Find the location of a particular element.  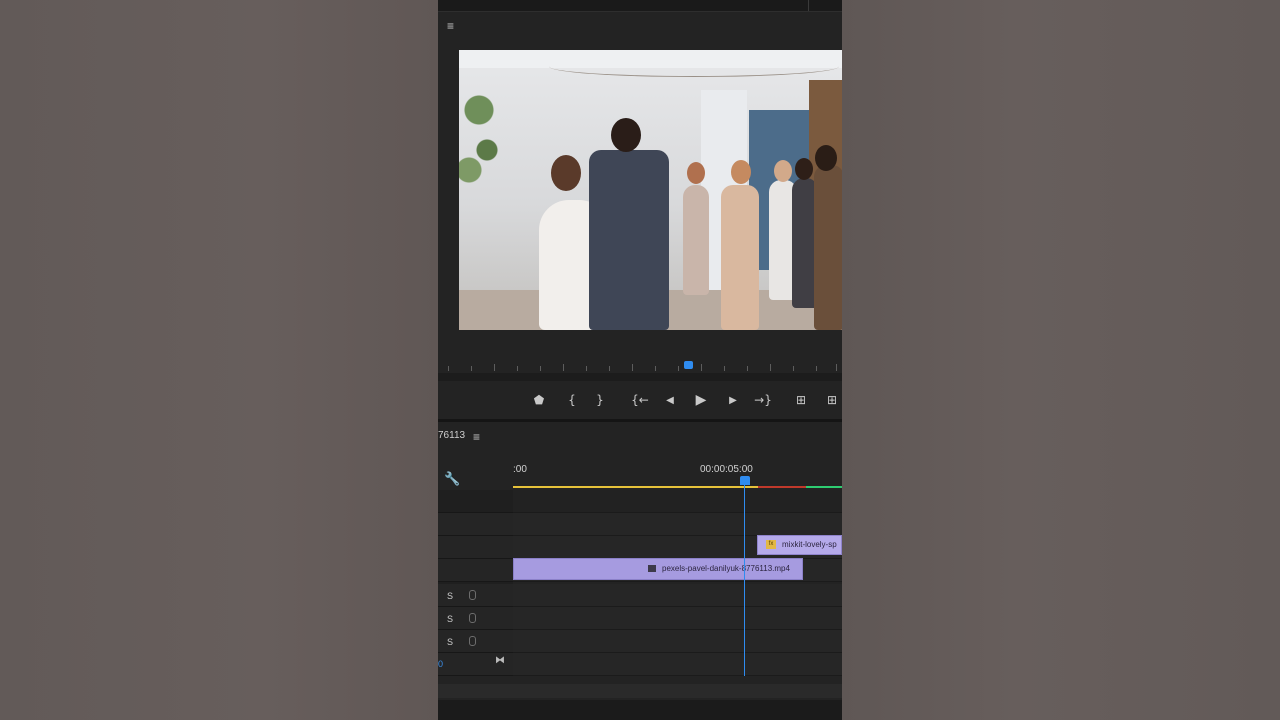

step-back-button: ◀ is located at coordinates (670, 400).